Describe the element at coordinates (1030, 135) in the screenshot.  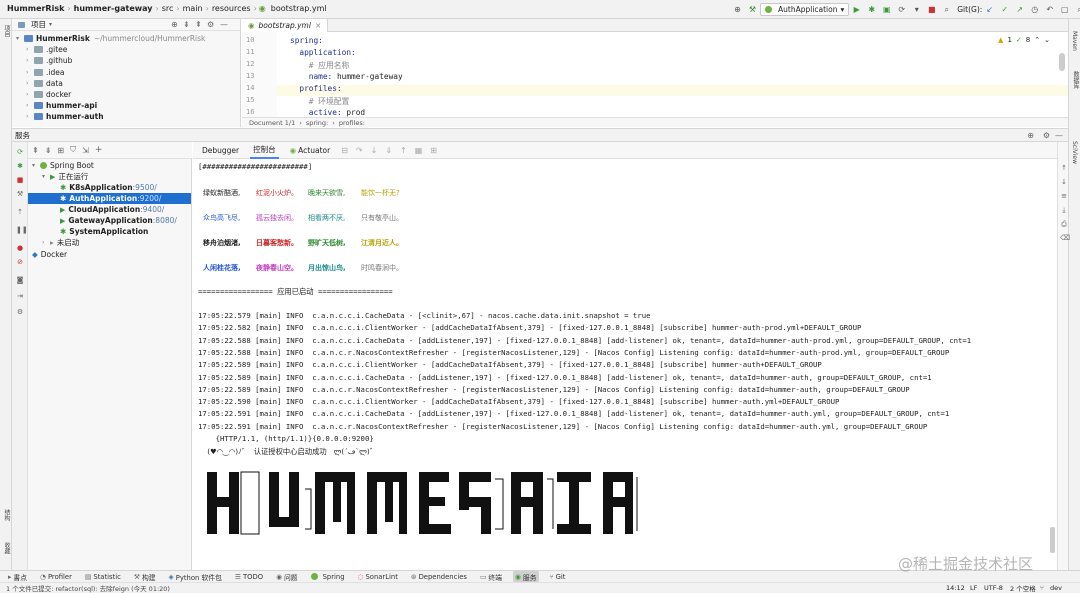
I see `add-icon: ⊕` at that location.